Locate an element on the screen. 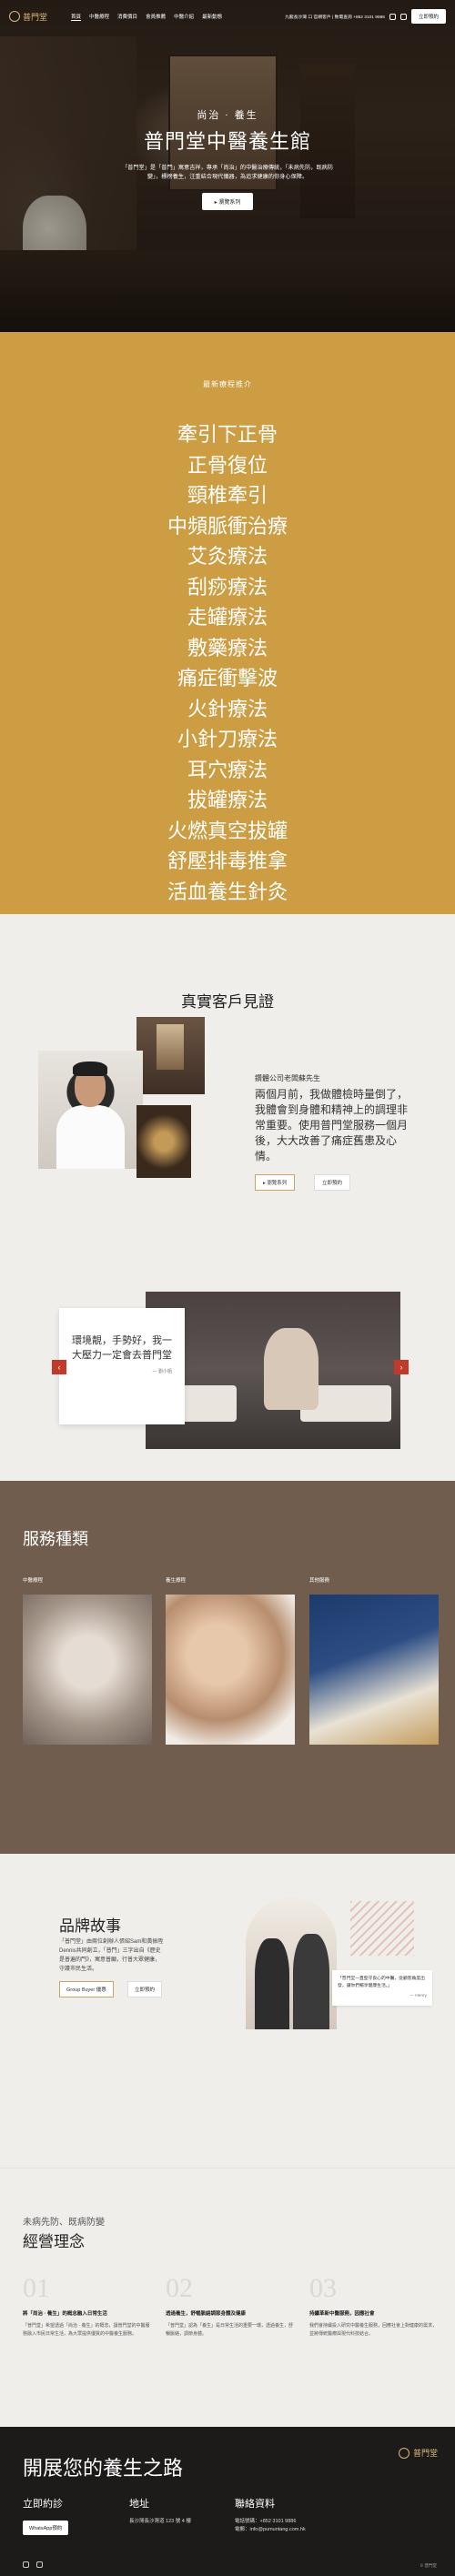 This screenshot has width=455, height=2576. treatment-item: 火針療法 is located at coordinates (228, 709).